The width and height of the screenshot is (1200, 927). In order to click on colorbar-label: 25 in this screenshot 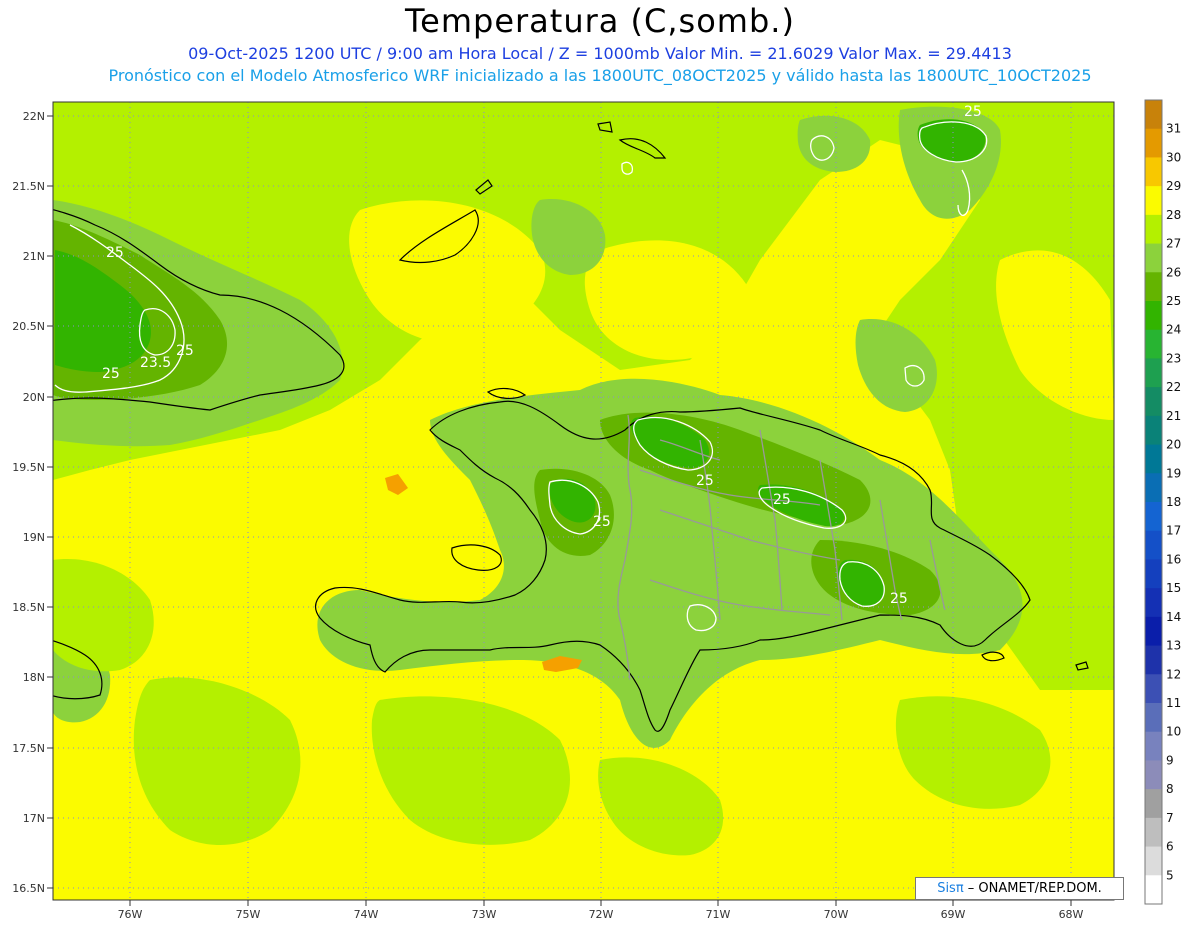, I will do `click(1173, 301)`.